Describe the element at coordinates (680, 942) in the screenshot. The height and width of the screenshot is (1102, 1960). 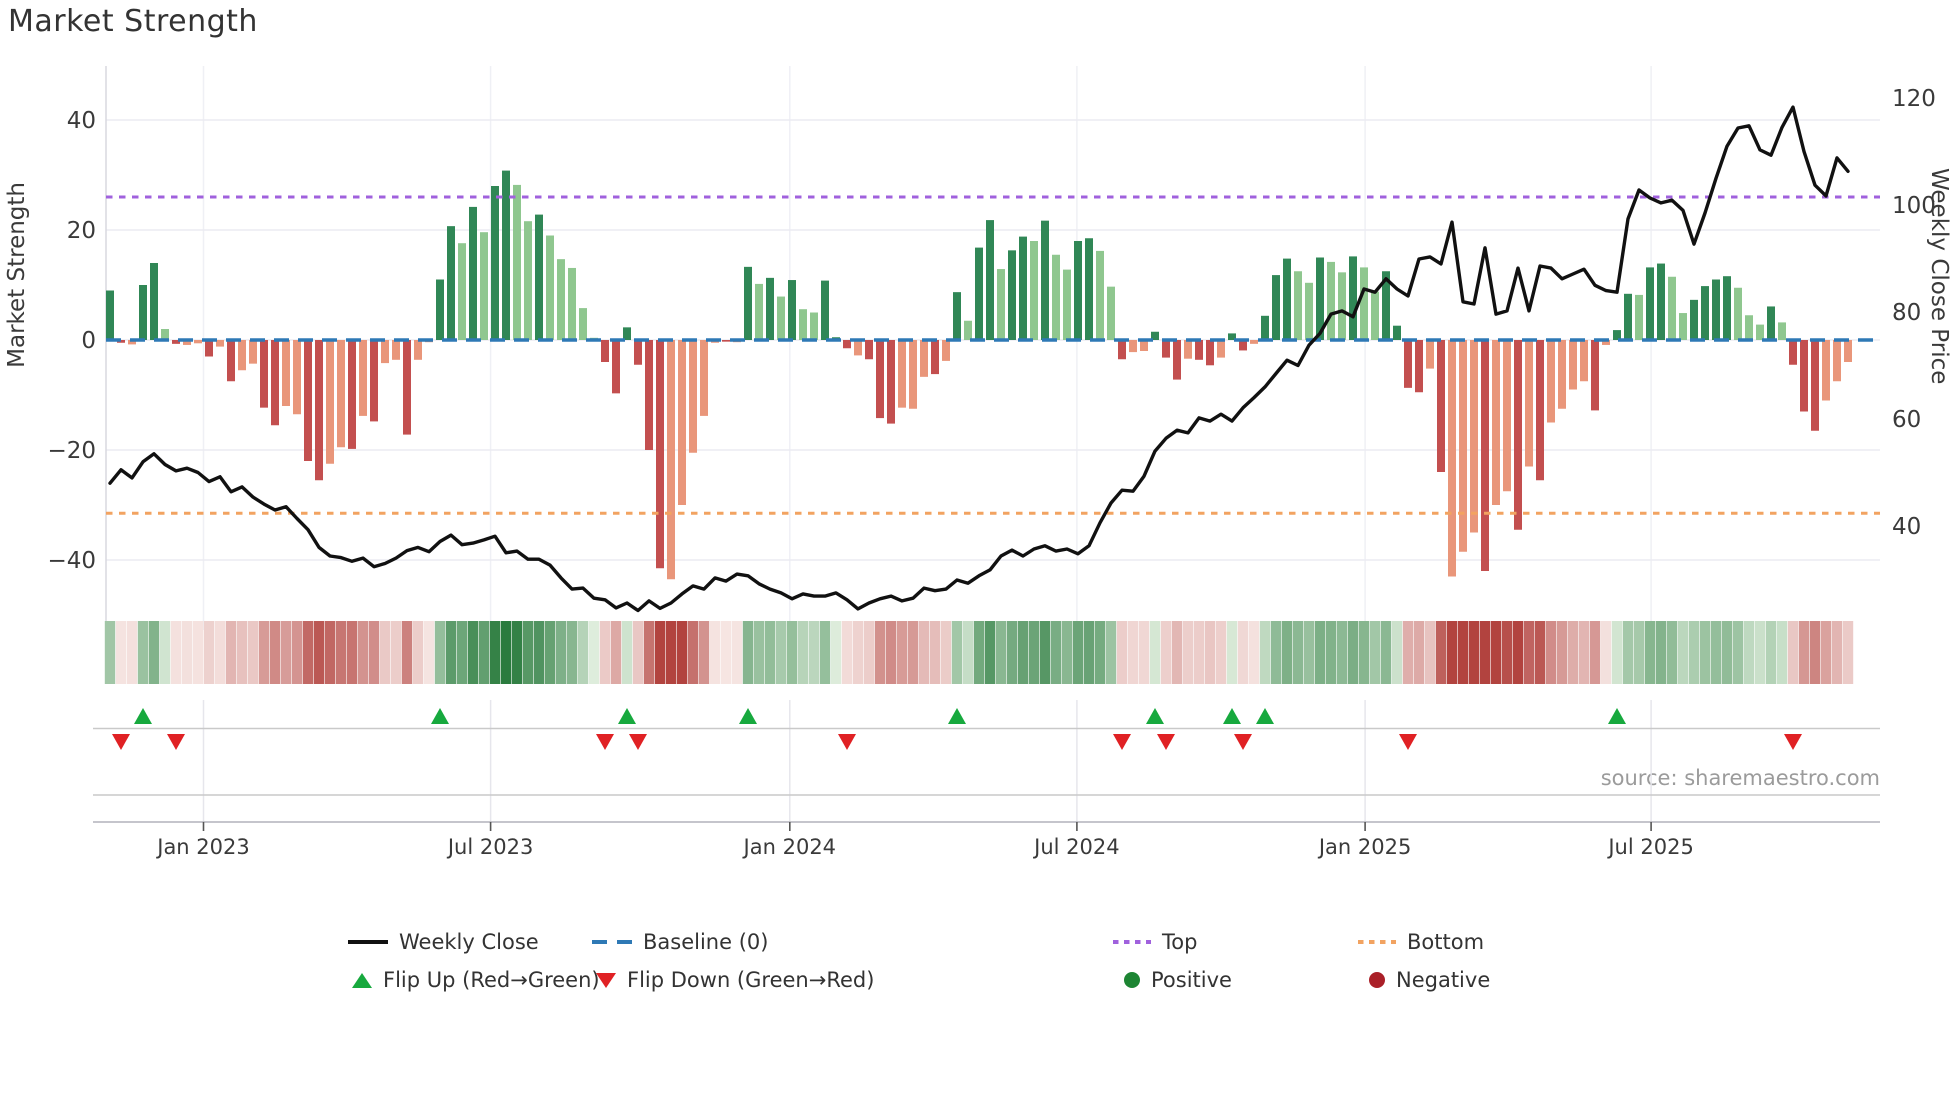
I see `legend-item-baseline: Baseline (0)` at that location.